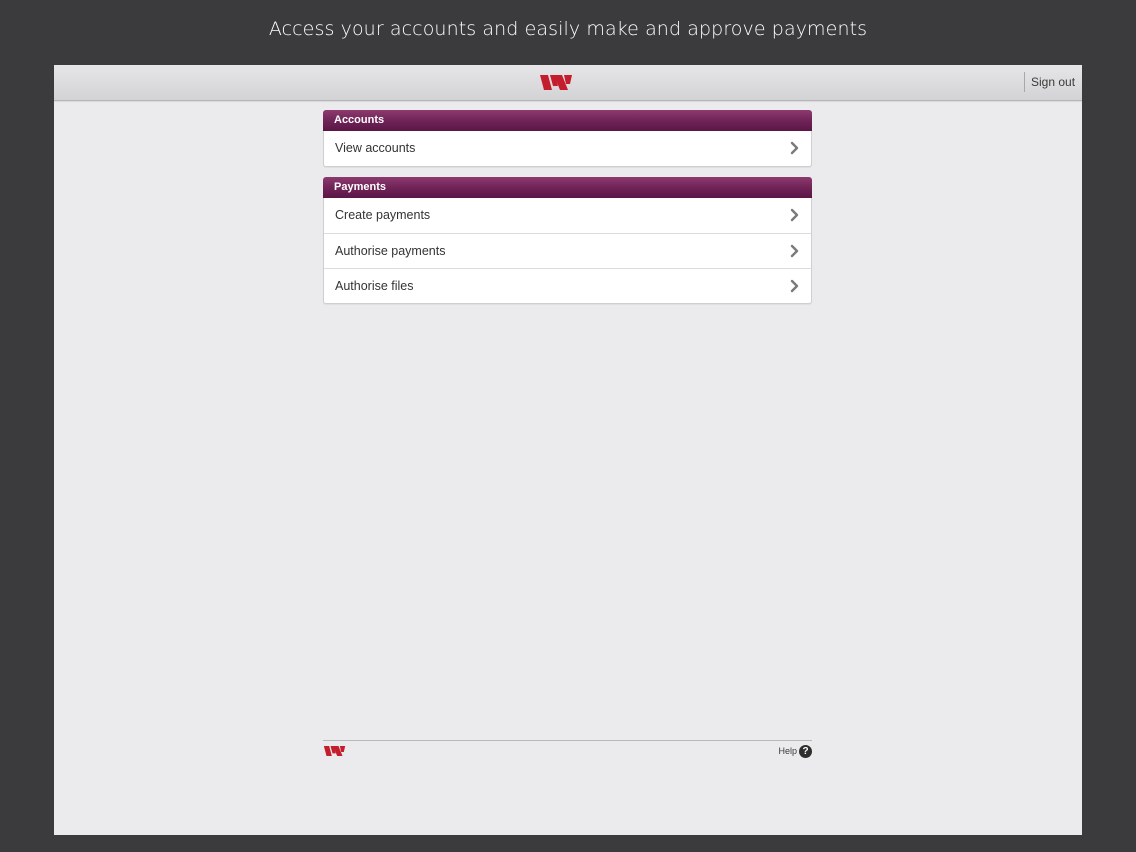 Image resolution: width=1136 pixels, height=852 pixels. I want to click on section-accounts: Accounts View accounts, so click(567, 138).